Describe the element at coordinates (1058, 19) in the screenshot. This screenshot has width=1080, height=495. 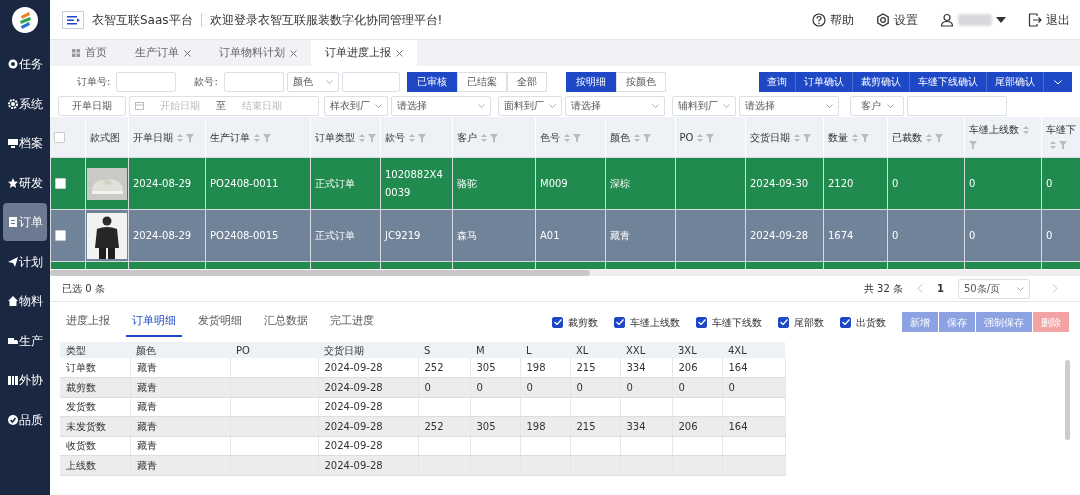
I see `header-link: 退出` at that location.